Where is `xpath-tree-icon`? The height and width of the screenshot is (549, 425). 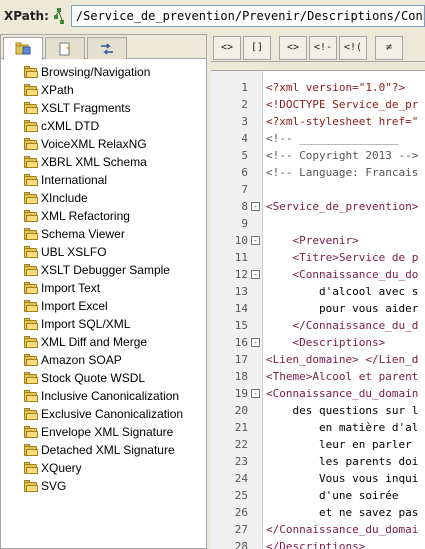 xpath-tree-icon is located at coordinates (59, 16).